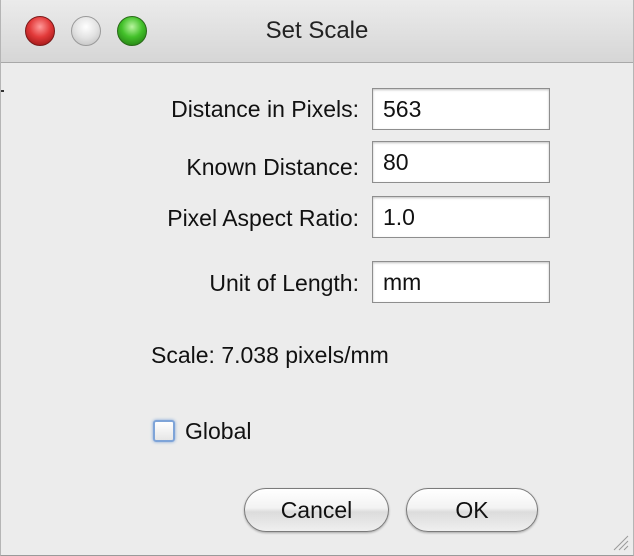 Image resolution: width=634 pixels, height=556 pixels. What do you see at coordinates (218, 431) in the screenshot?
I see `global-checkbox-label: Global` at bounding box center [218, 431].